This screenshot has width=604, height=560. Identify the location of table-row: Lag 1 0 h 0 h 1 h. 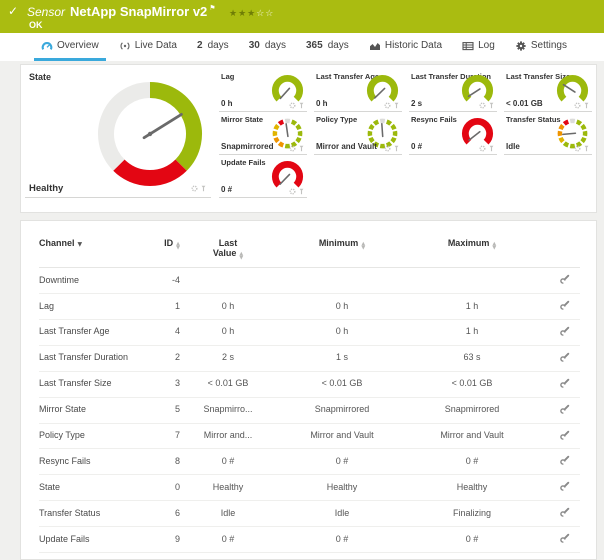
(309, 307).